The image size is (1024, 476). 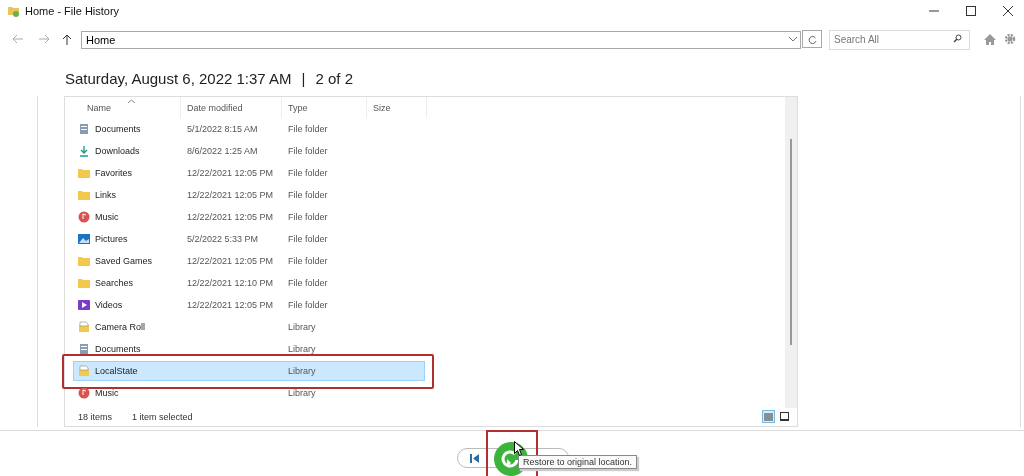 What do you see at coordinates (971, 11) in the screenshot?
I see `maximize-icon` at bounding box center [971, 11].